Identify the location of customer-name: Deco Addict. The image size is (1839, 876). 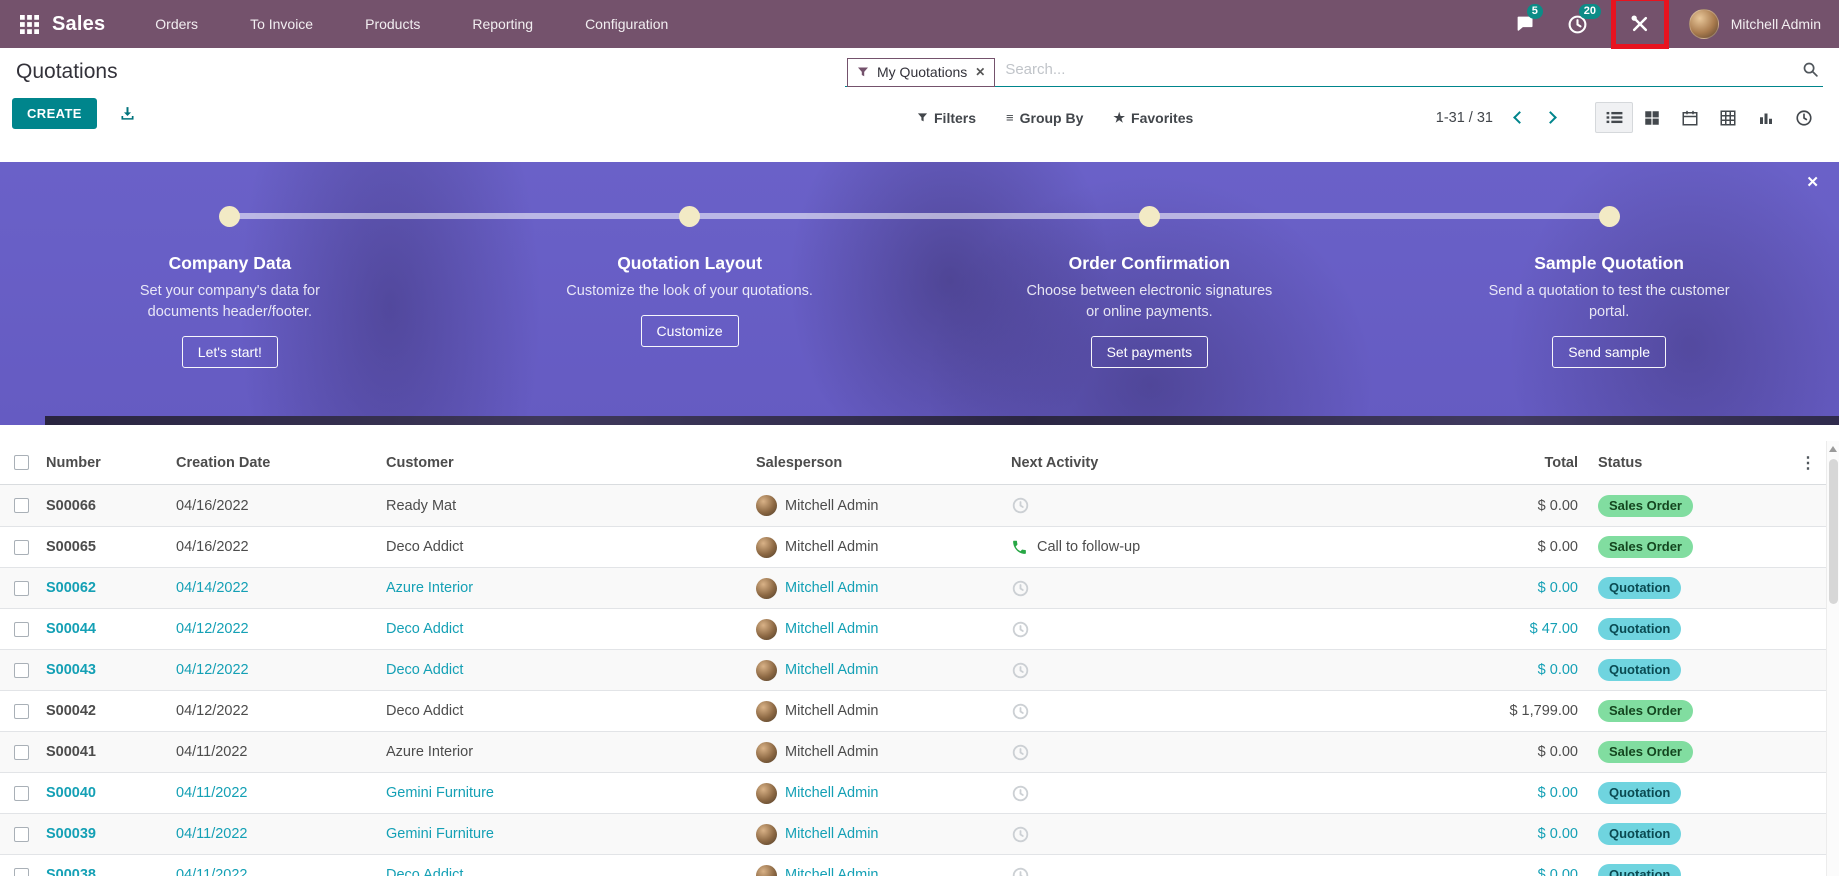
(425, 711).